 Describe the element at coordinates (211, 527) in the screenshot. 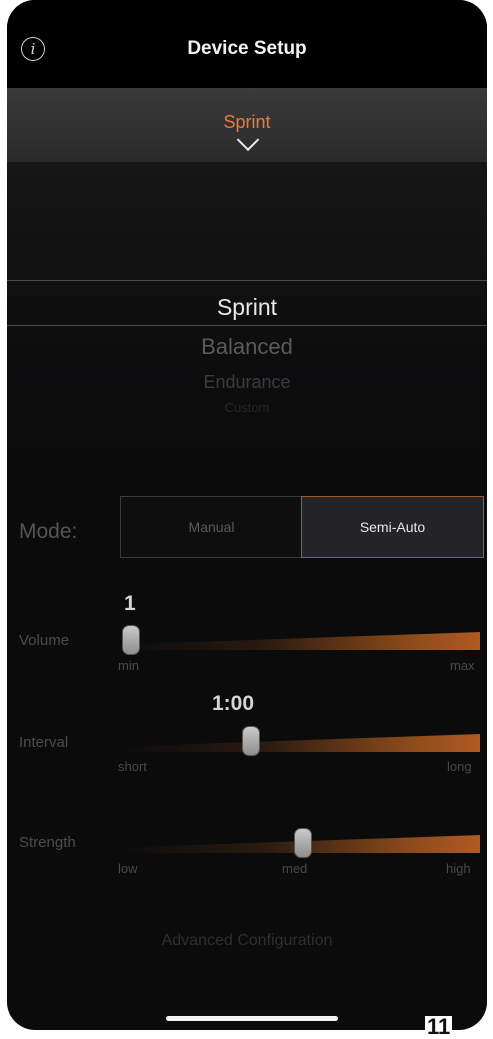

I see `mode-manual-button: Manual` at that location.